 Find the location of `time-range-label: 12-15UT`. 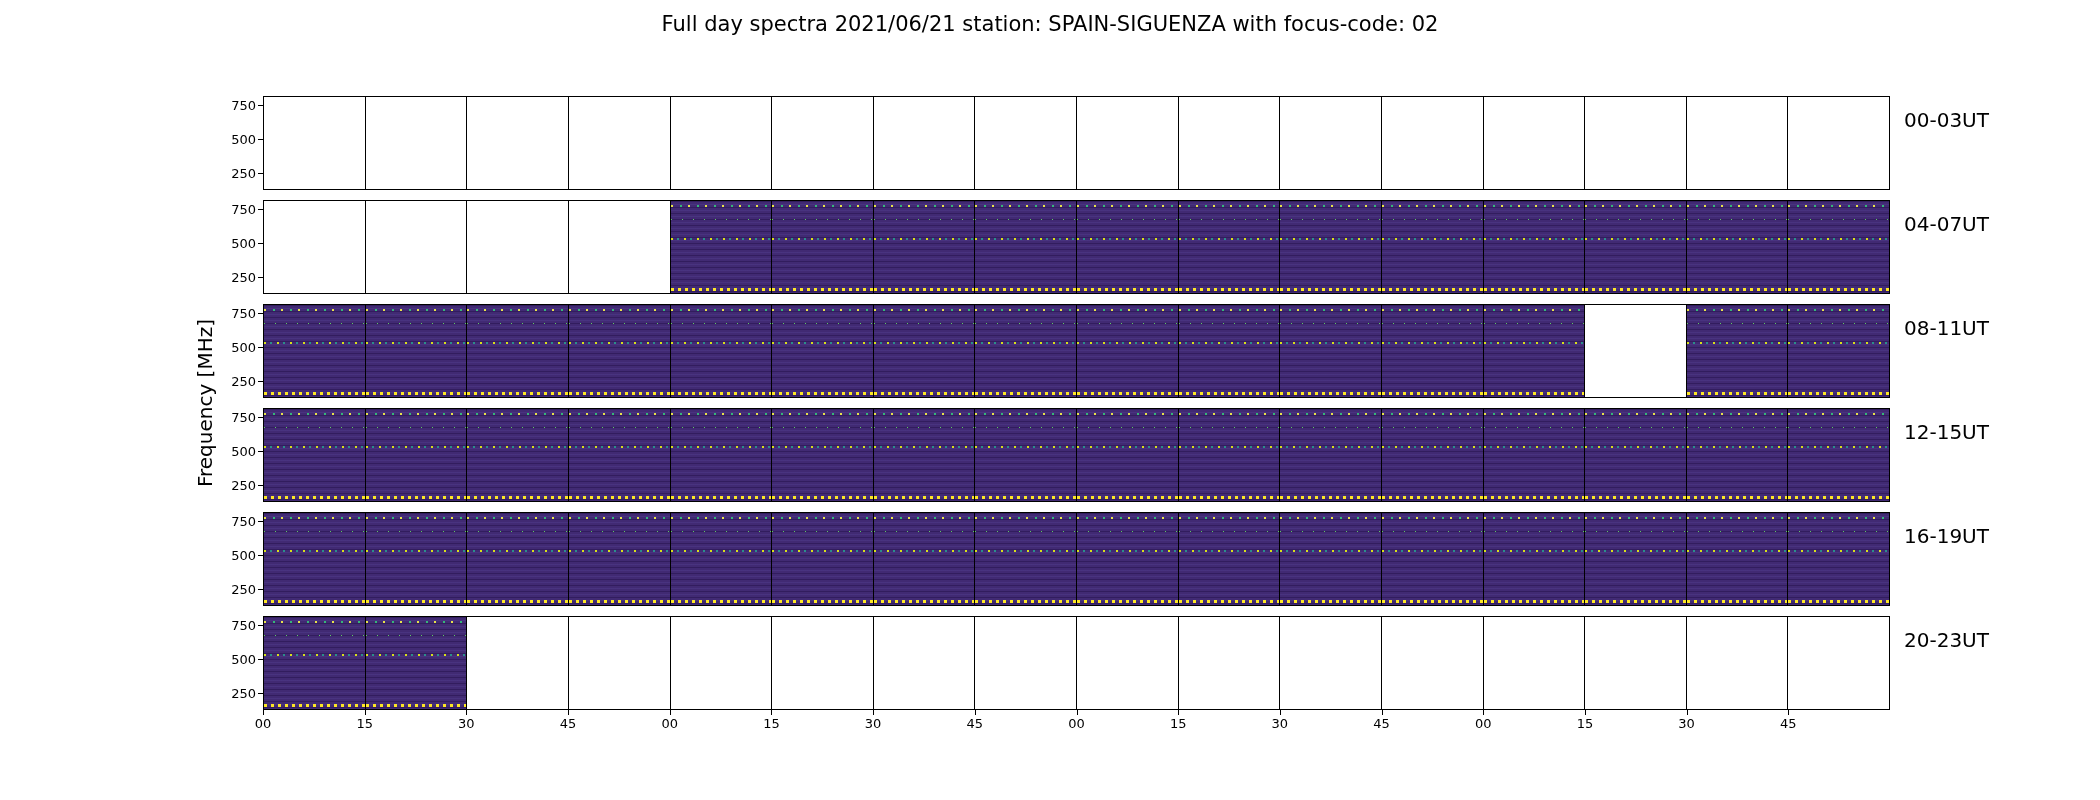

time-range-label: 12-15UT is located at coordinates (1946, 432).